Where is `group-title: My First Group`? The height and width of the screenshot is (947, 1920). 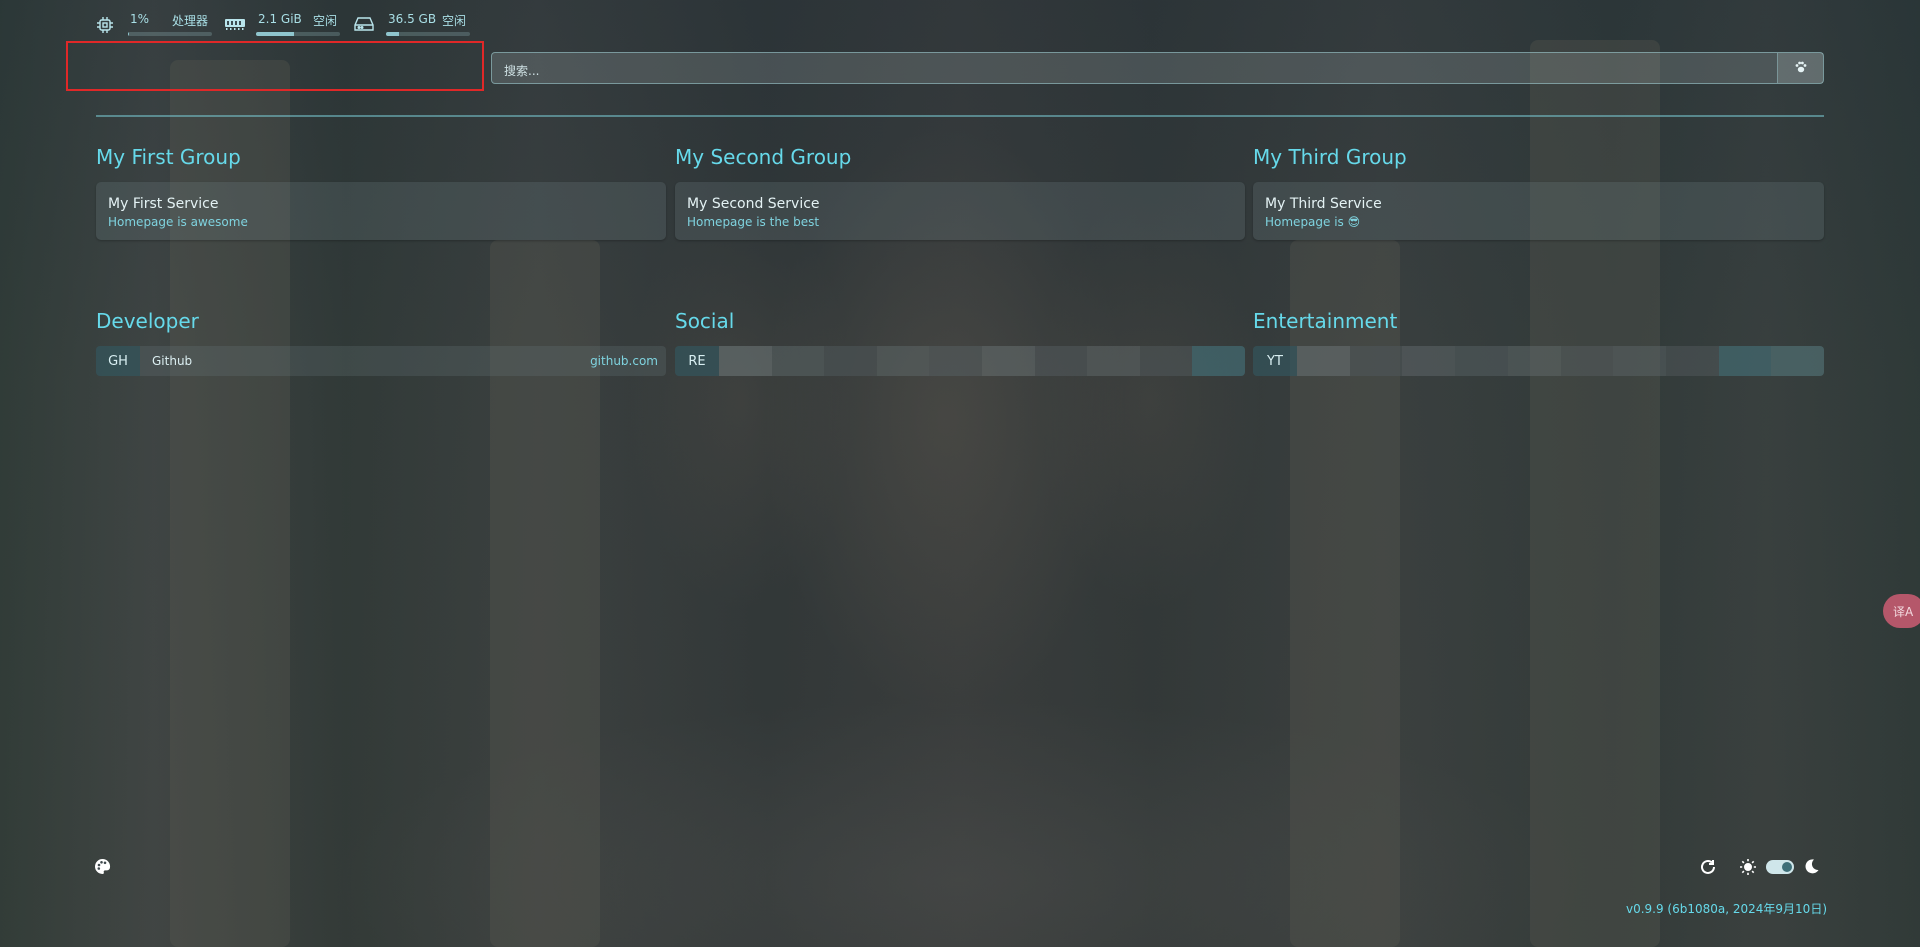 group-title: My First Group is located at coordinates (168, 157).